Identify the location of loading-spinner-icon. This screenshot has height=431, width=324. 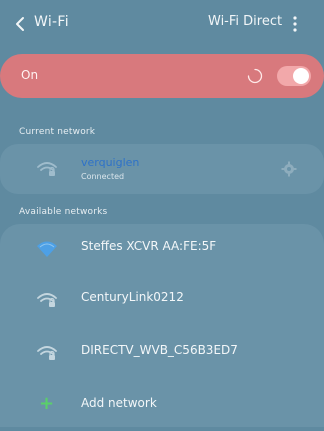
(255, 76).